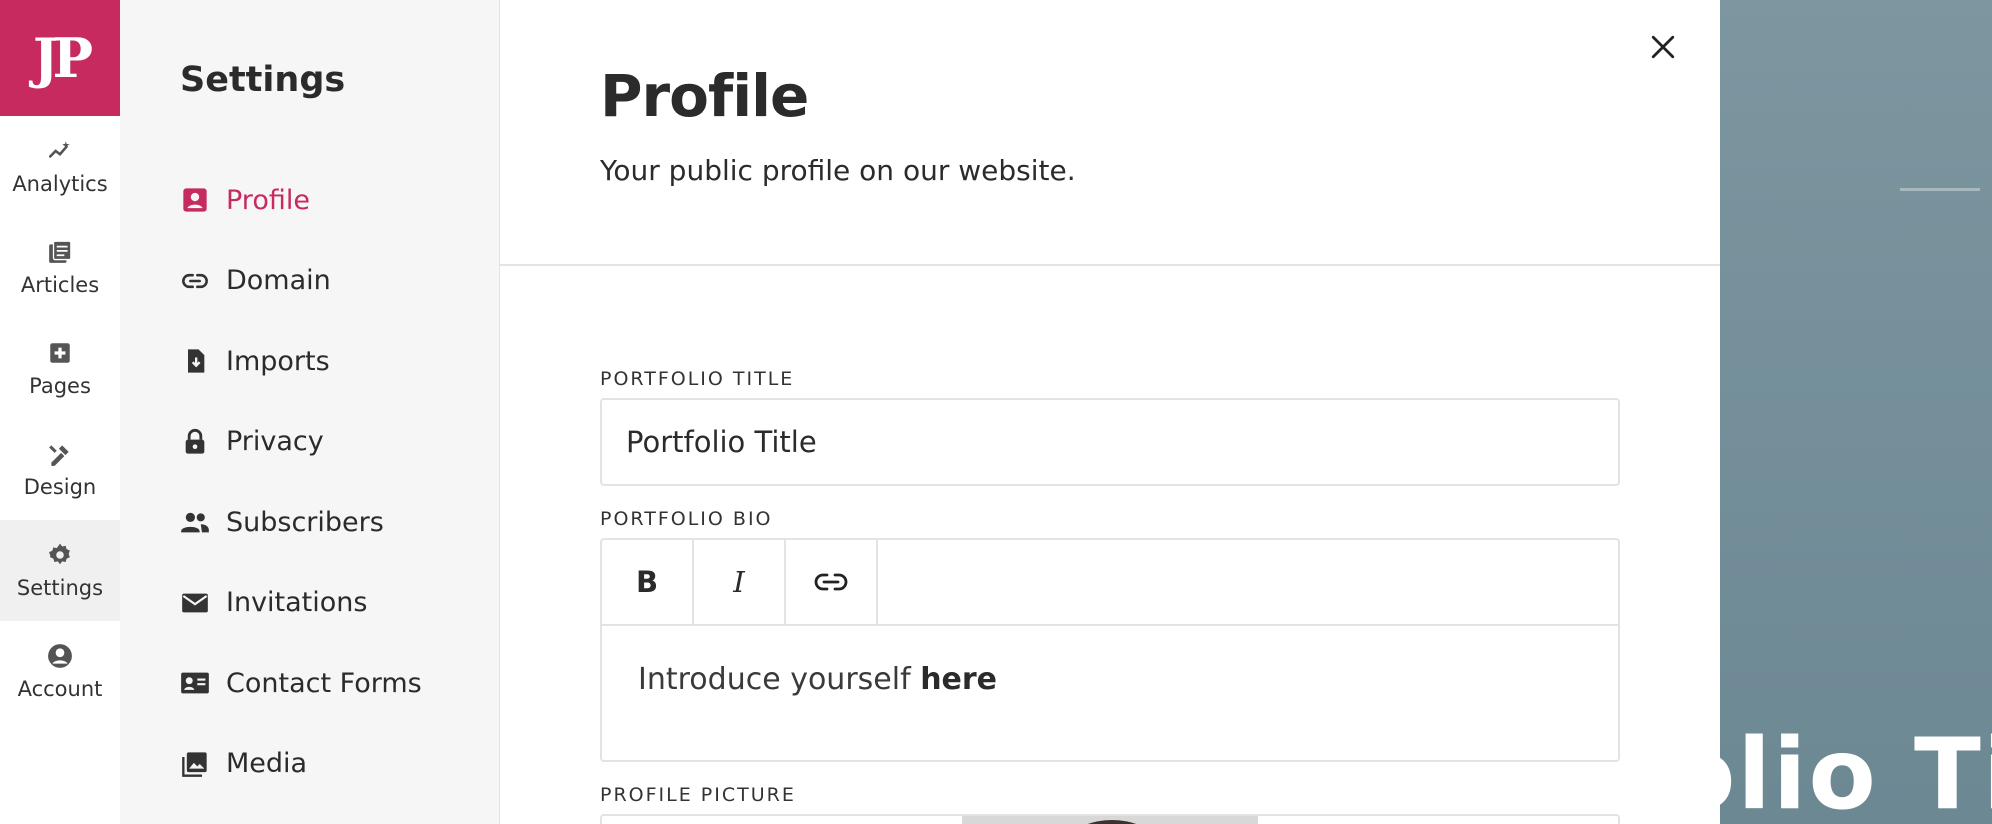 Image resolution: width=1992 pixels, height=824 pixels. I want to click on settings-item-domain: Domain, so click(301, 281).